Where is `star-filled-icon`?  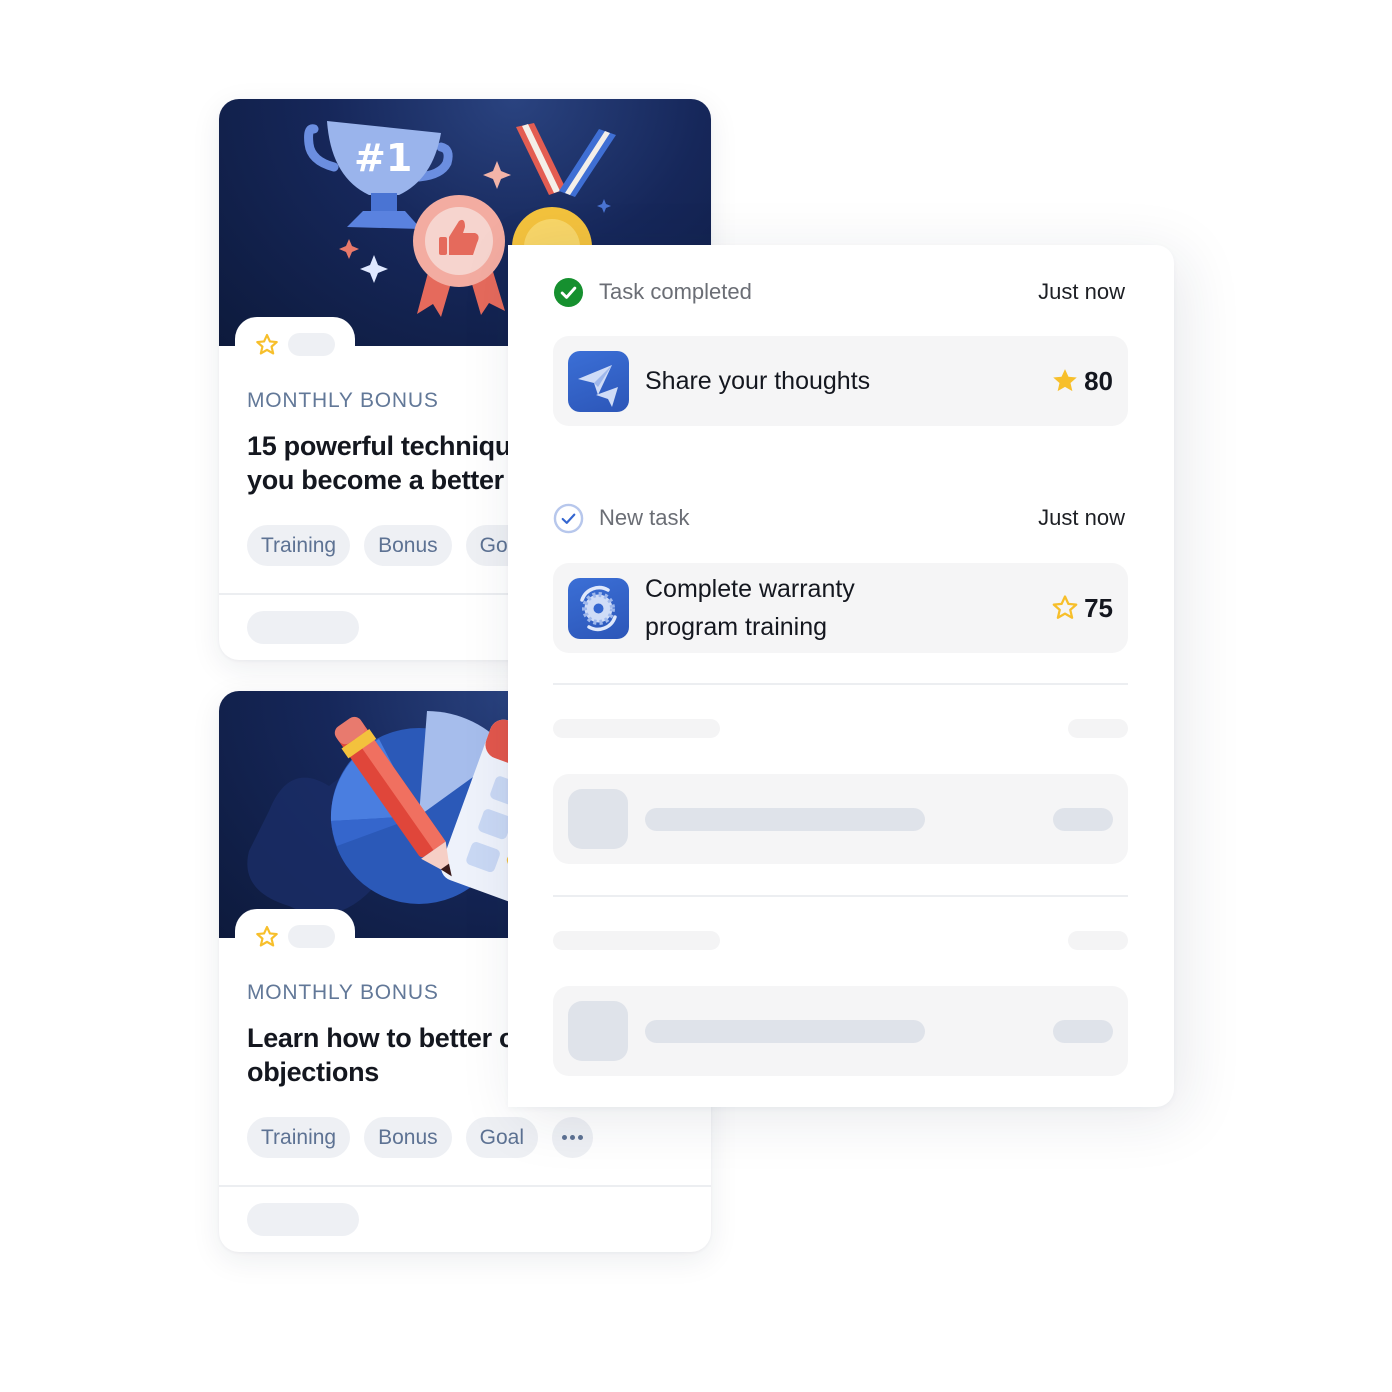
star-filled-icon is located at coordinates (1065, 380).